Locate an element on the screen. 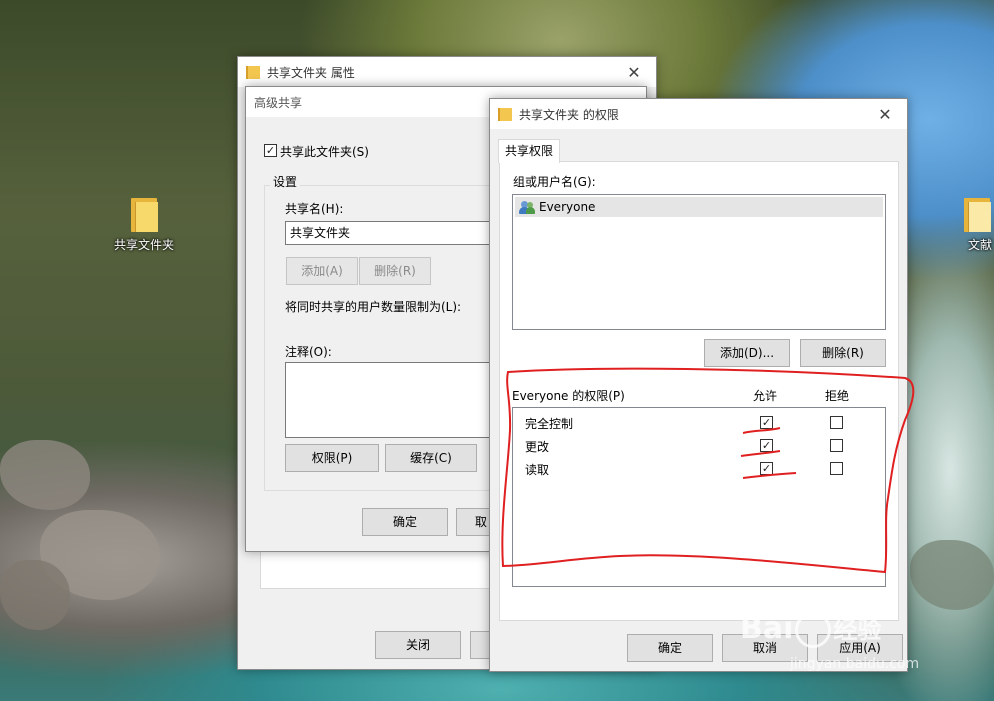 This screenshot has height=701, width=994. annotation-outline is located at coordinates (708, 470).